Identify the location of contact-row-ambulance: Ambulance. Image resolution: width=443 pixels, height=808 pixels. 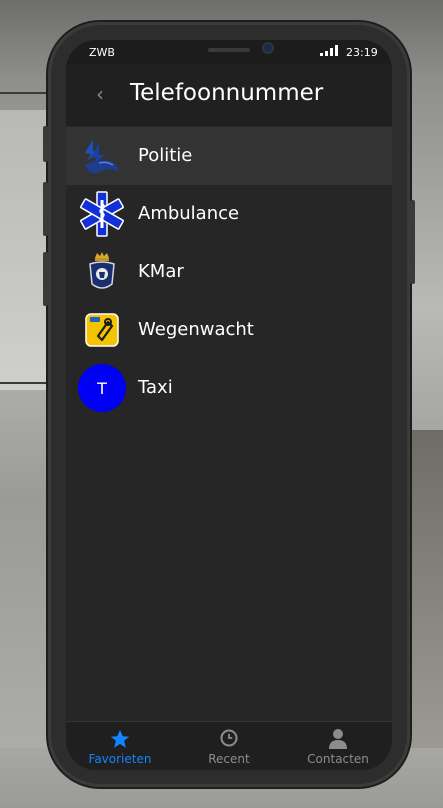
(229, 214).